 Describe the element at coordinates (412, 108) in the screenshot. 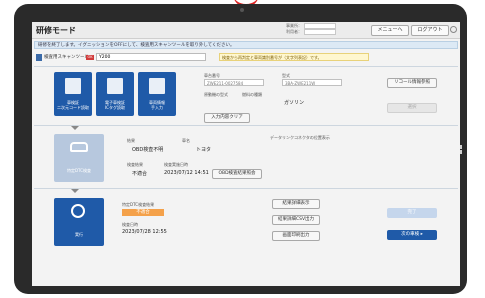

I see `confirm-button: 選択` at that location.